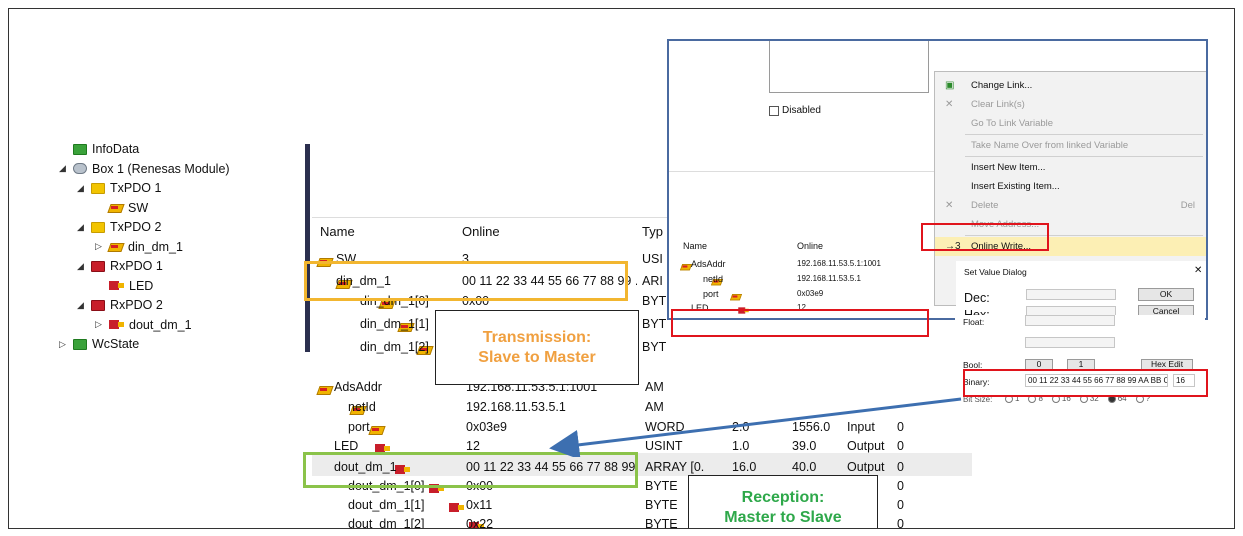 The image size is (1243, 536). What do you see at coordinates (985, 237) in the screenshot?
I see `online-write-highlight` at bounding box center [985, 237].